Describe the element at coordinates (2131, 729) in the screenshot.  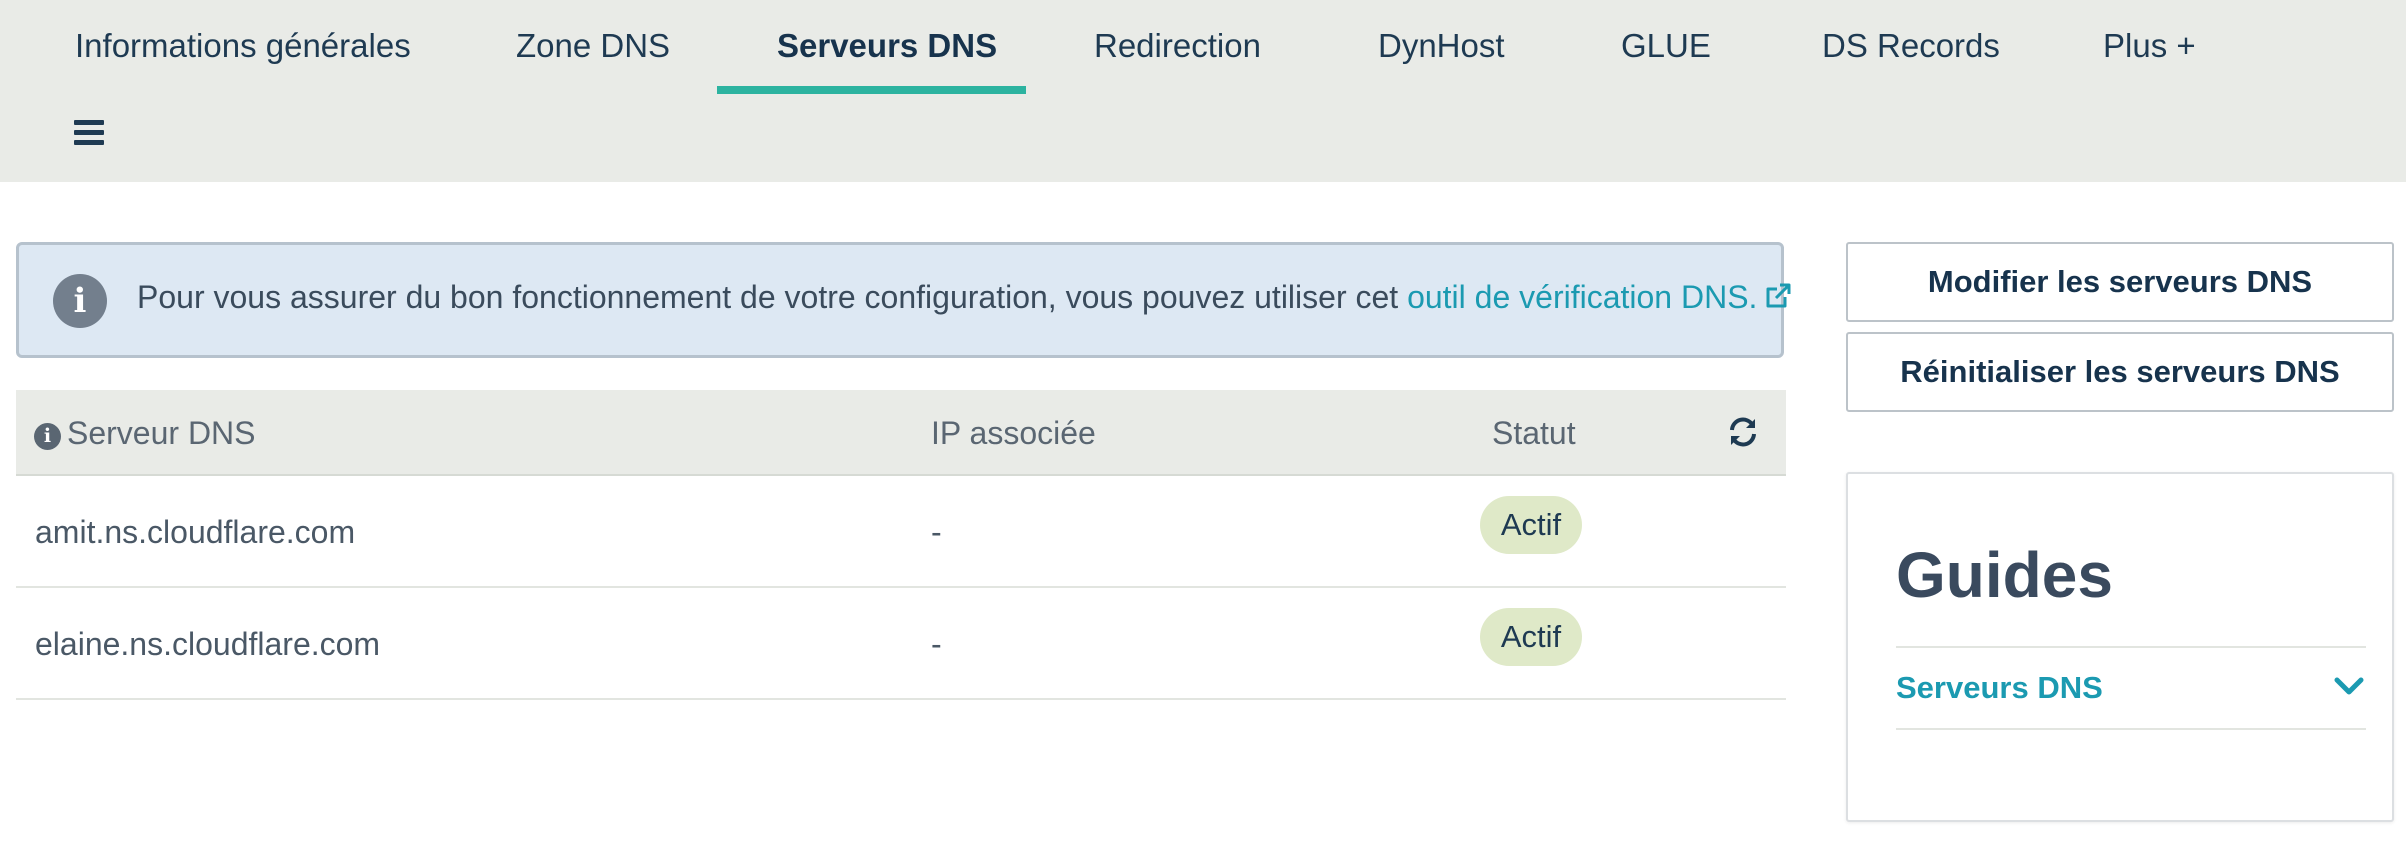
I see `divider` at that location.